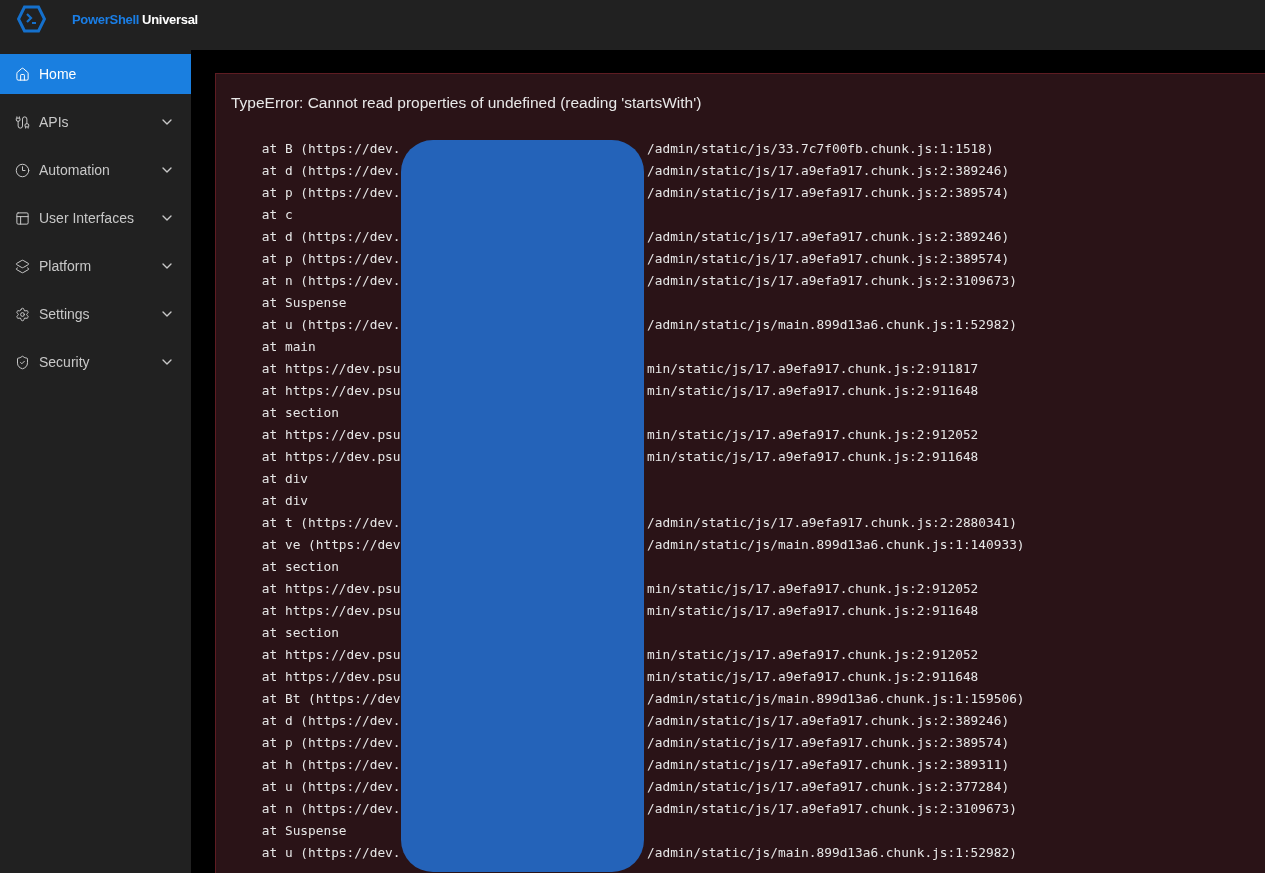  What do you see at coordinates (95, 314) in the screenshot?
I see `sidebar-item: Settings` at bounding box center [95, 314].